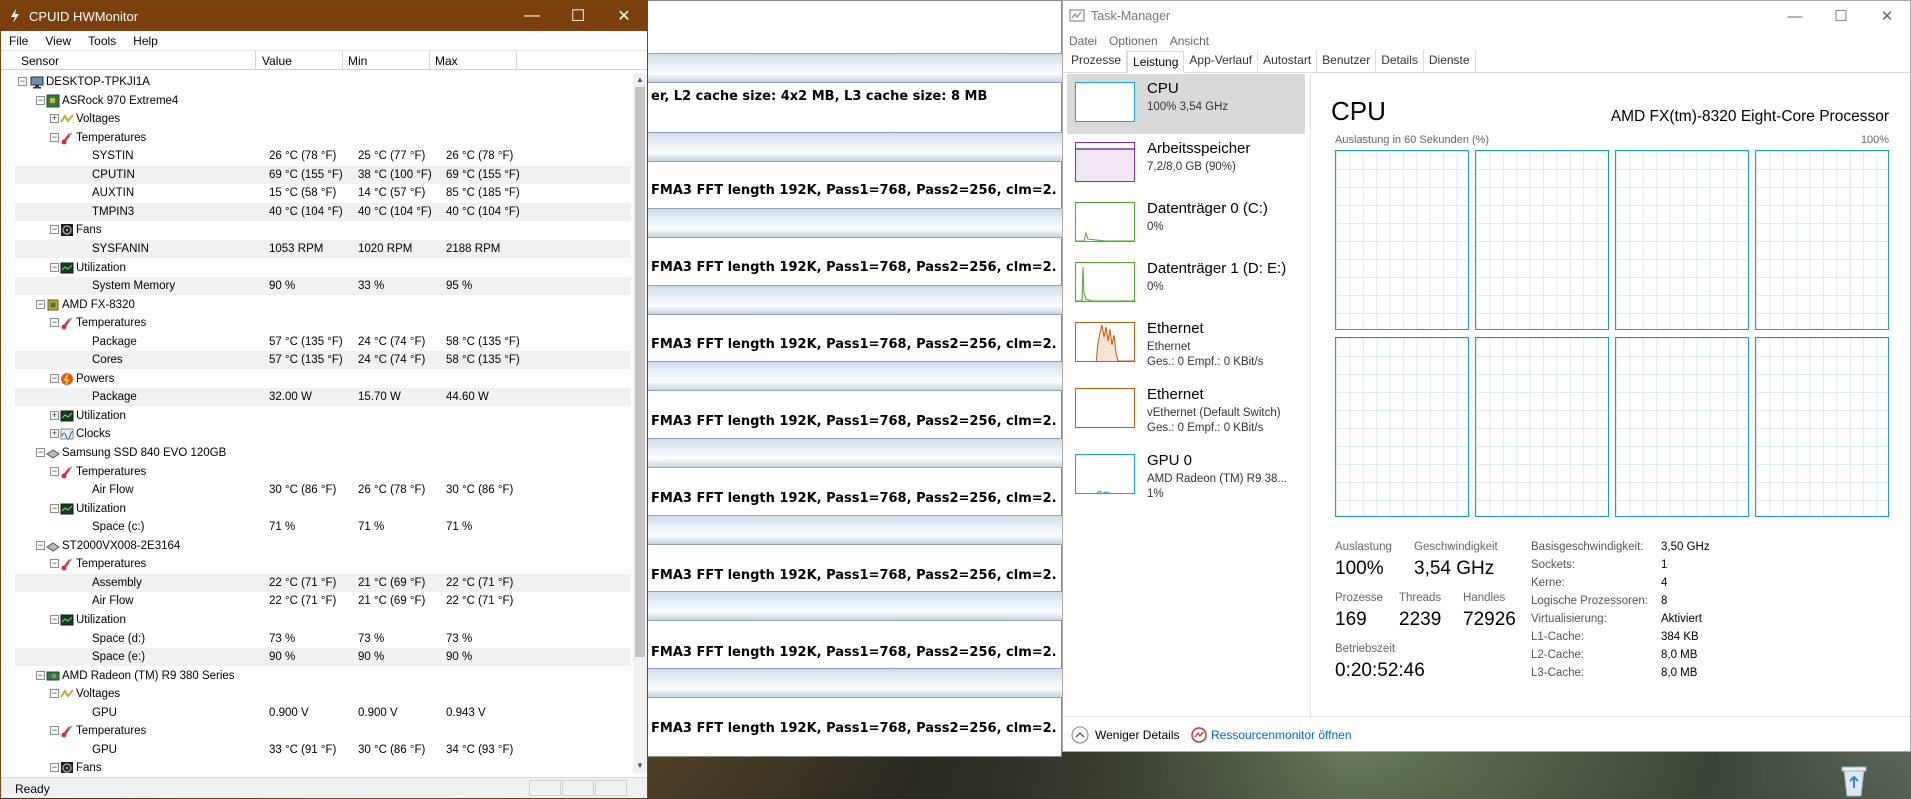 The image size is (1911, 799). Describe the element at coordinates (1189, 41) in the screenshot. I see `menu-ansicht: Ansicht` at that location.